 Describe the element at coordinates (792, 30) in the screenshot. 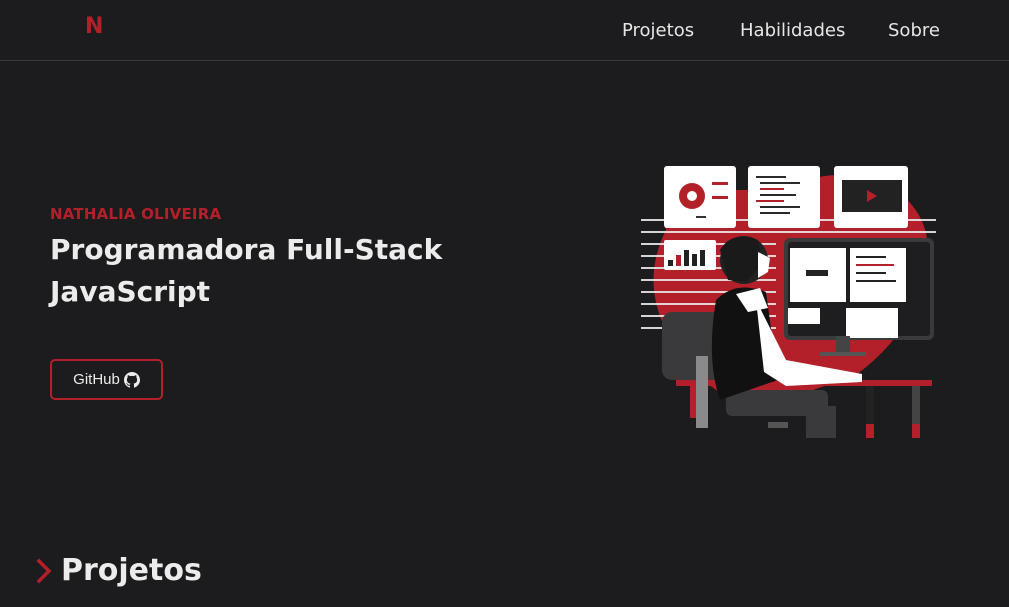

I see `nav-link-habilidades: Habilidades` at that location.